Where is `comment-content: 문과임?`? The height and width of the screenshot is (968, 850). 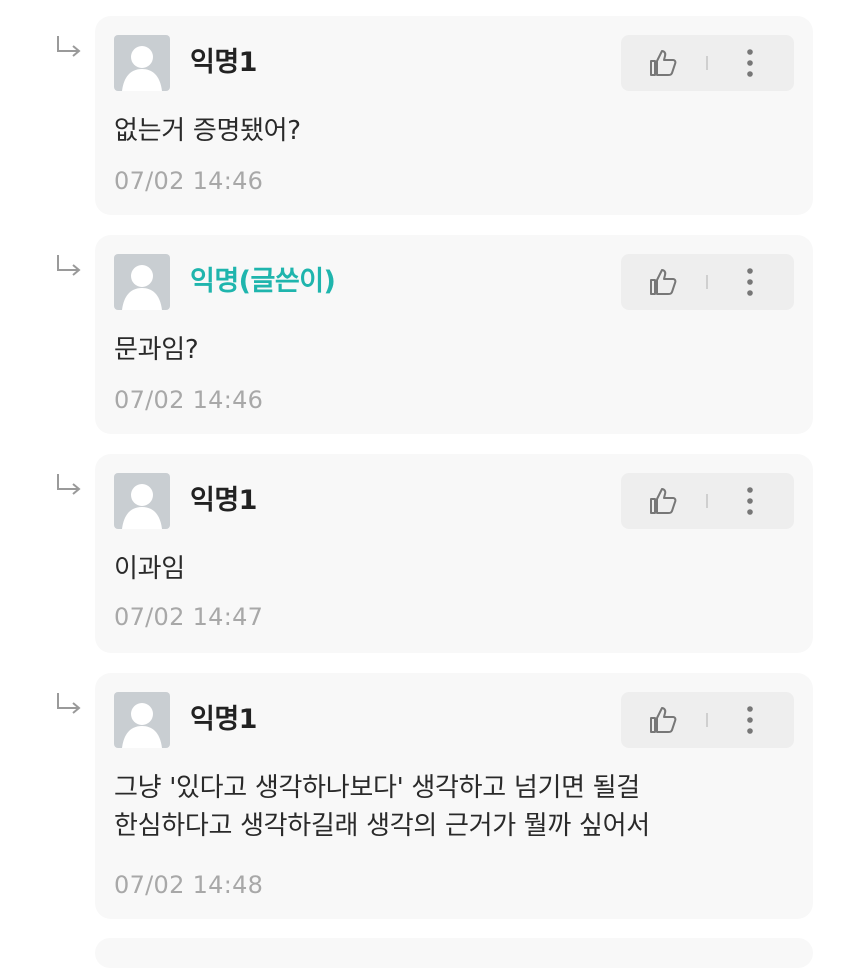
comment-content: 문과임? is located at coordinates (156, 350).